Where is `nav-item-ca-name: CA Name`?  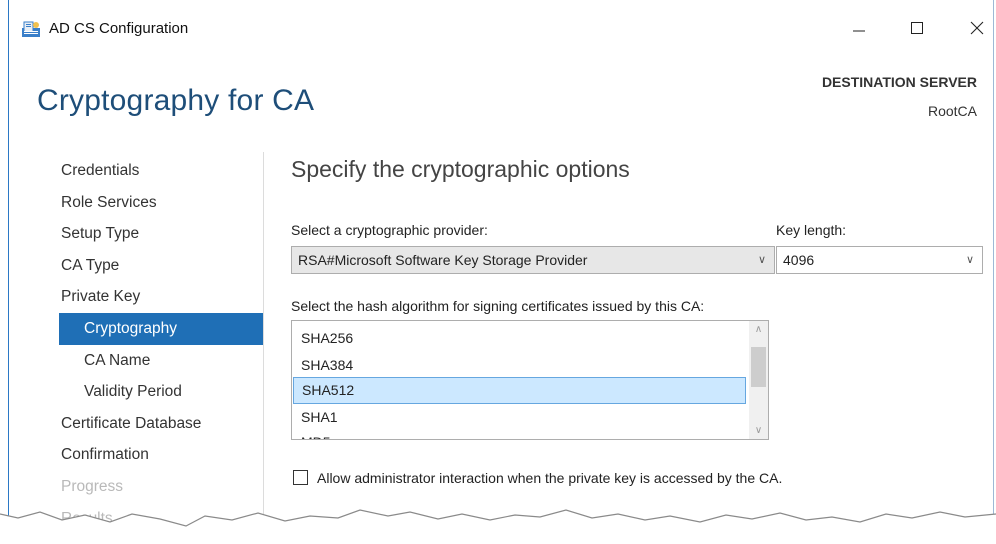 nav-item-ca-name: CA Name is located at coordinates (161, 361).